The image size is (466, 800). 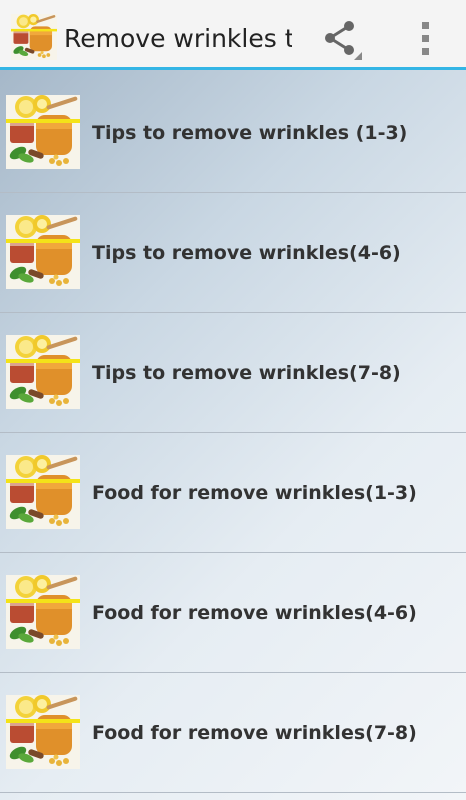 What do you see at coordinates (246, 373) in the screenshot?
I see `list-item-label: Tips to remove wrinkles(7-8)` at bounding box center [246, 373].